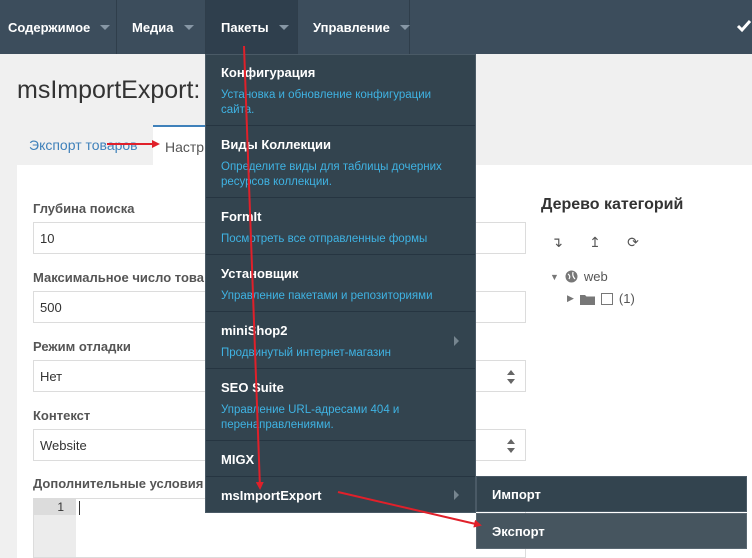 This screenshot has height=558, width=752. I want to click on check-icon, so click(744, 26).